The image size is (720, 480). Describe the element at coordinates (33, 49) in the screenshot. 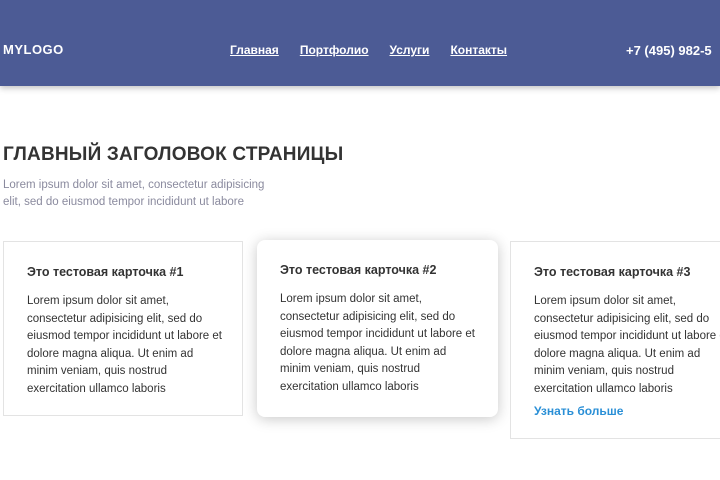

I see `site-logo: MYLOGO` at that location.